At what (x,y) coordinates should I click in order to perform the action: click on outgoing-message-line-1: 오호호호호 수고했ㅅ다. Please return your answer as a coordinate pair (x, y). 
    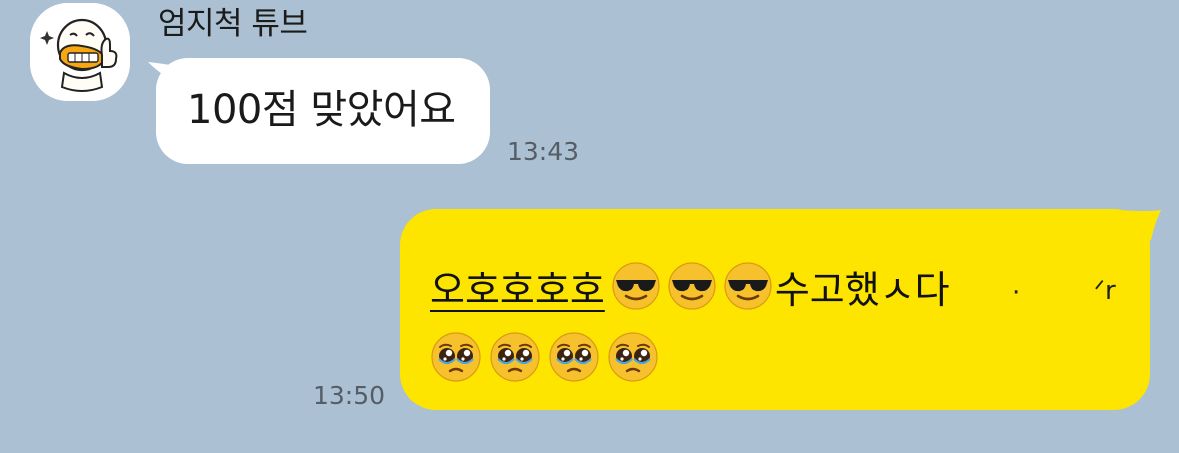
    Looking at the image, I should click on (690, 286).